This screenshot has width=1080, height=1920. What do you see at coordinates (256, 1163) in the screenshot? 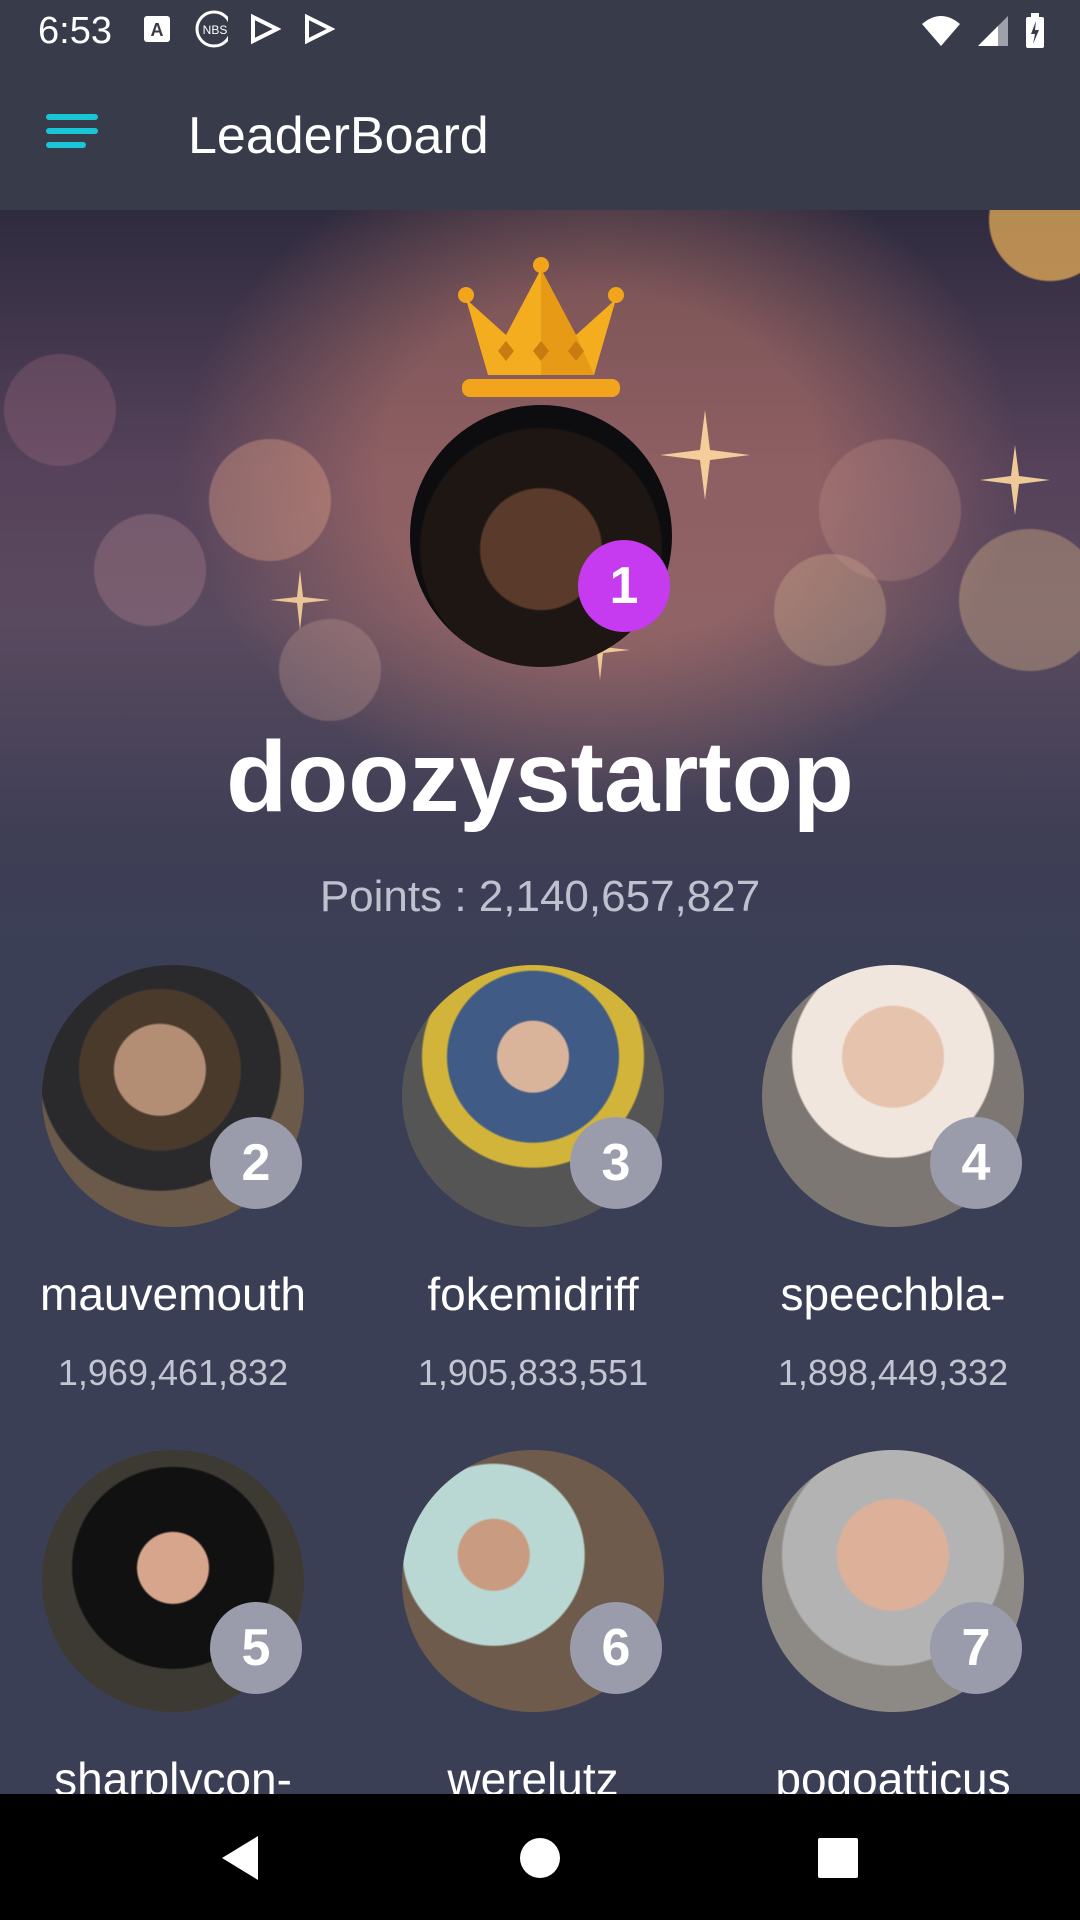
I see `rank-badge: 2` at bounding box center [256, 1163].